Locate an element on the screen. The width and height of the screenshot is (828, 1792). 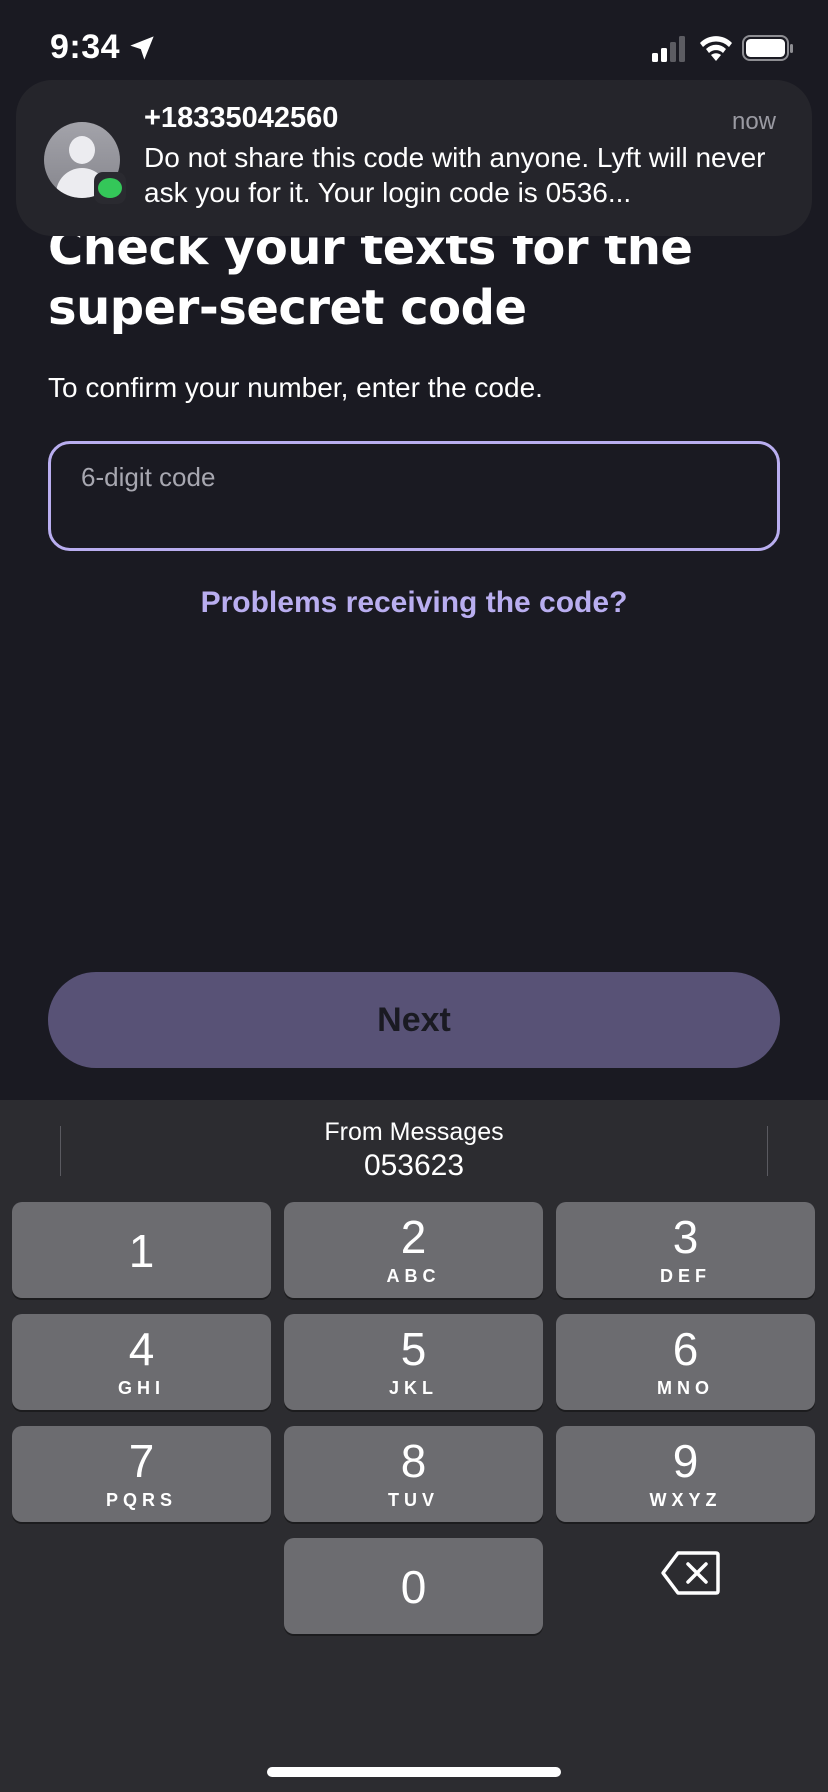
key-digit: 2 is located at coordinates (413, 1237).